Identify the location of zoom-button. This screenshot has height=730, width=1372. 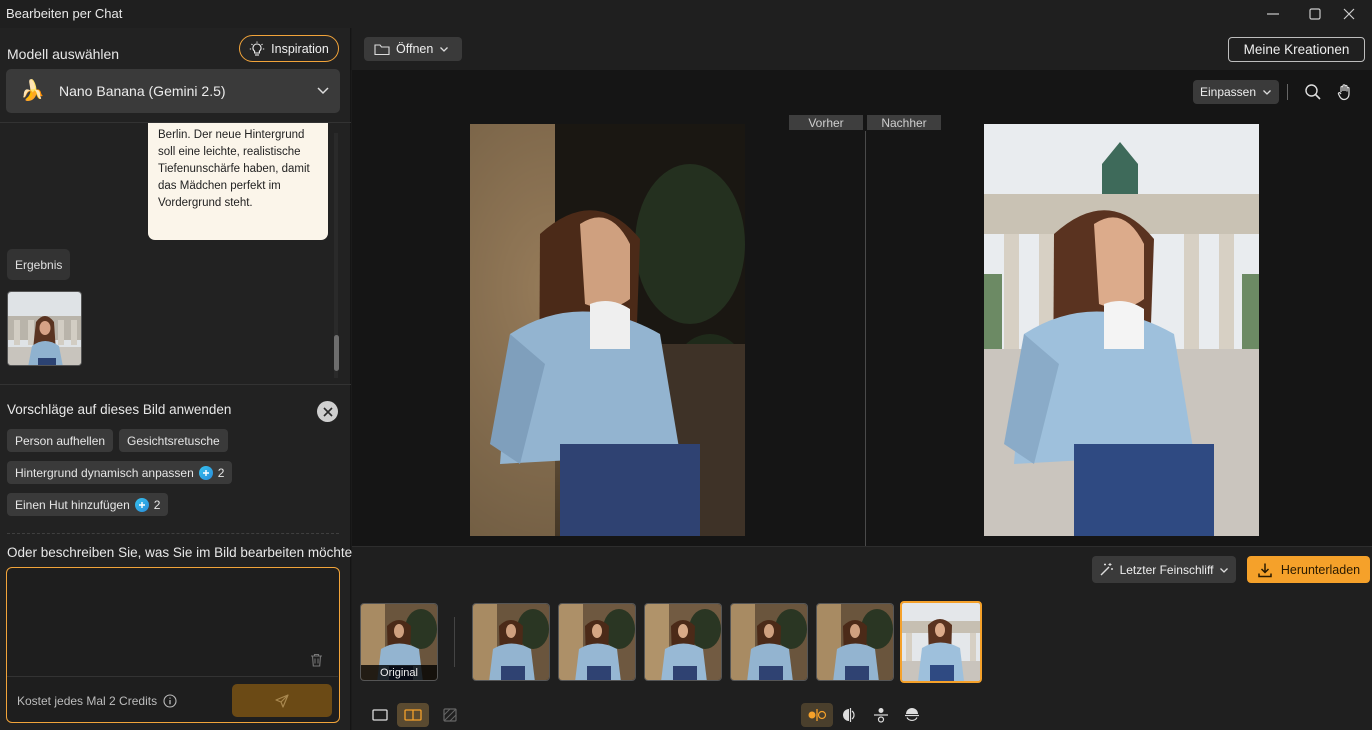
(1313, 92).